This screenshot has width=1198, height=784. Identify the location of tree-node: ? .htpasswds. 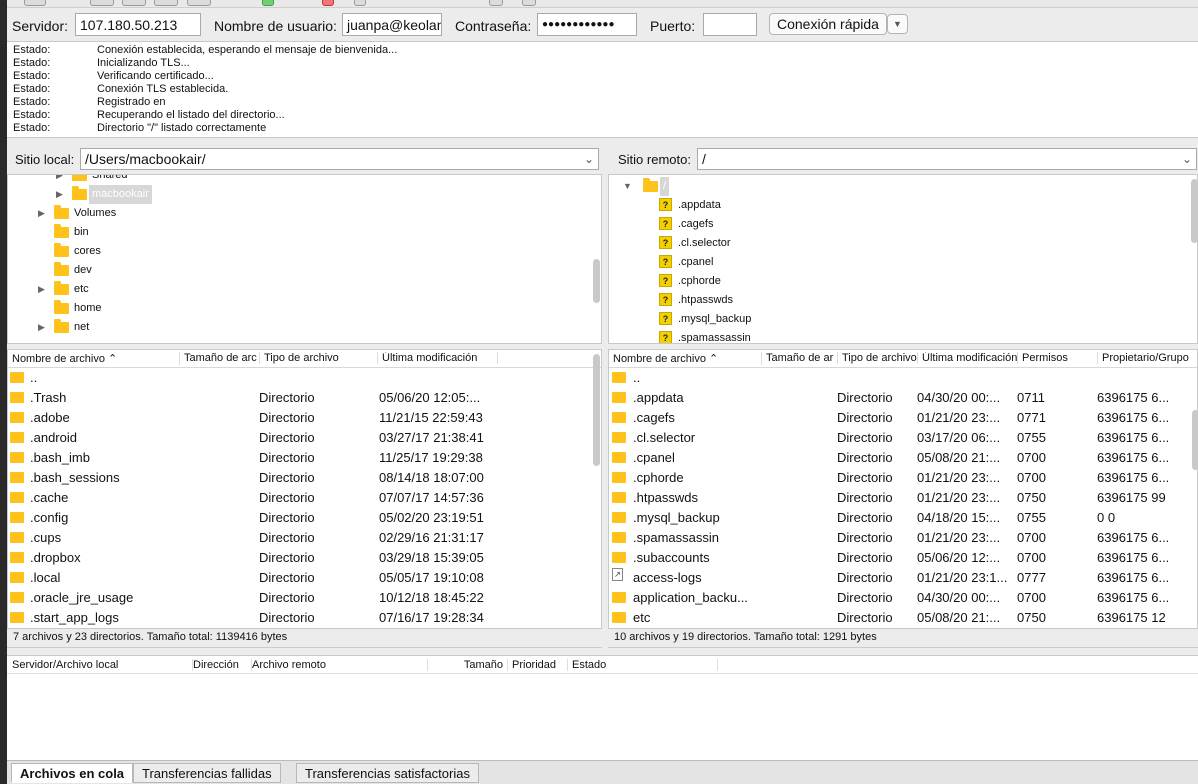
(894, 300).